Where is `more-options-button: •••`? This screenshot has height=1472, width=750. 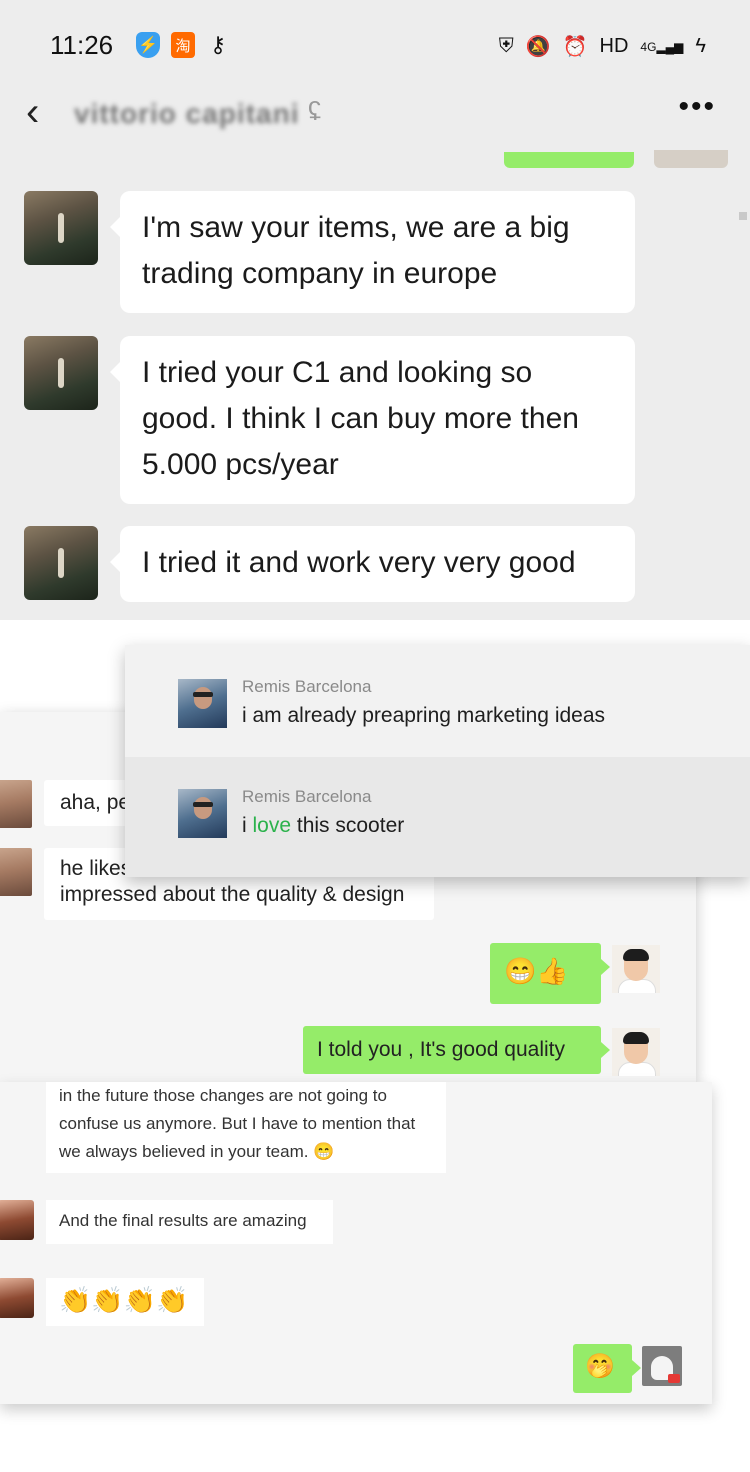
more-options-button: ••• is located at coordinates (697, 107).